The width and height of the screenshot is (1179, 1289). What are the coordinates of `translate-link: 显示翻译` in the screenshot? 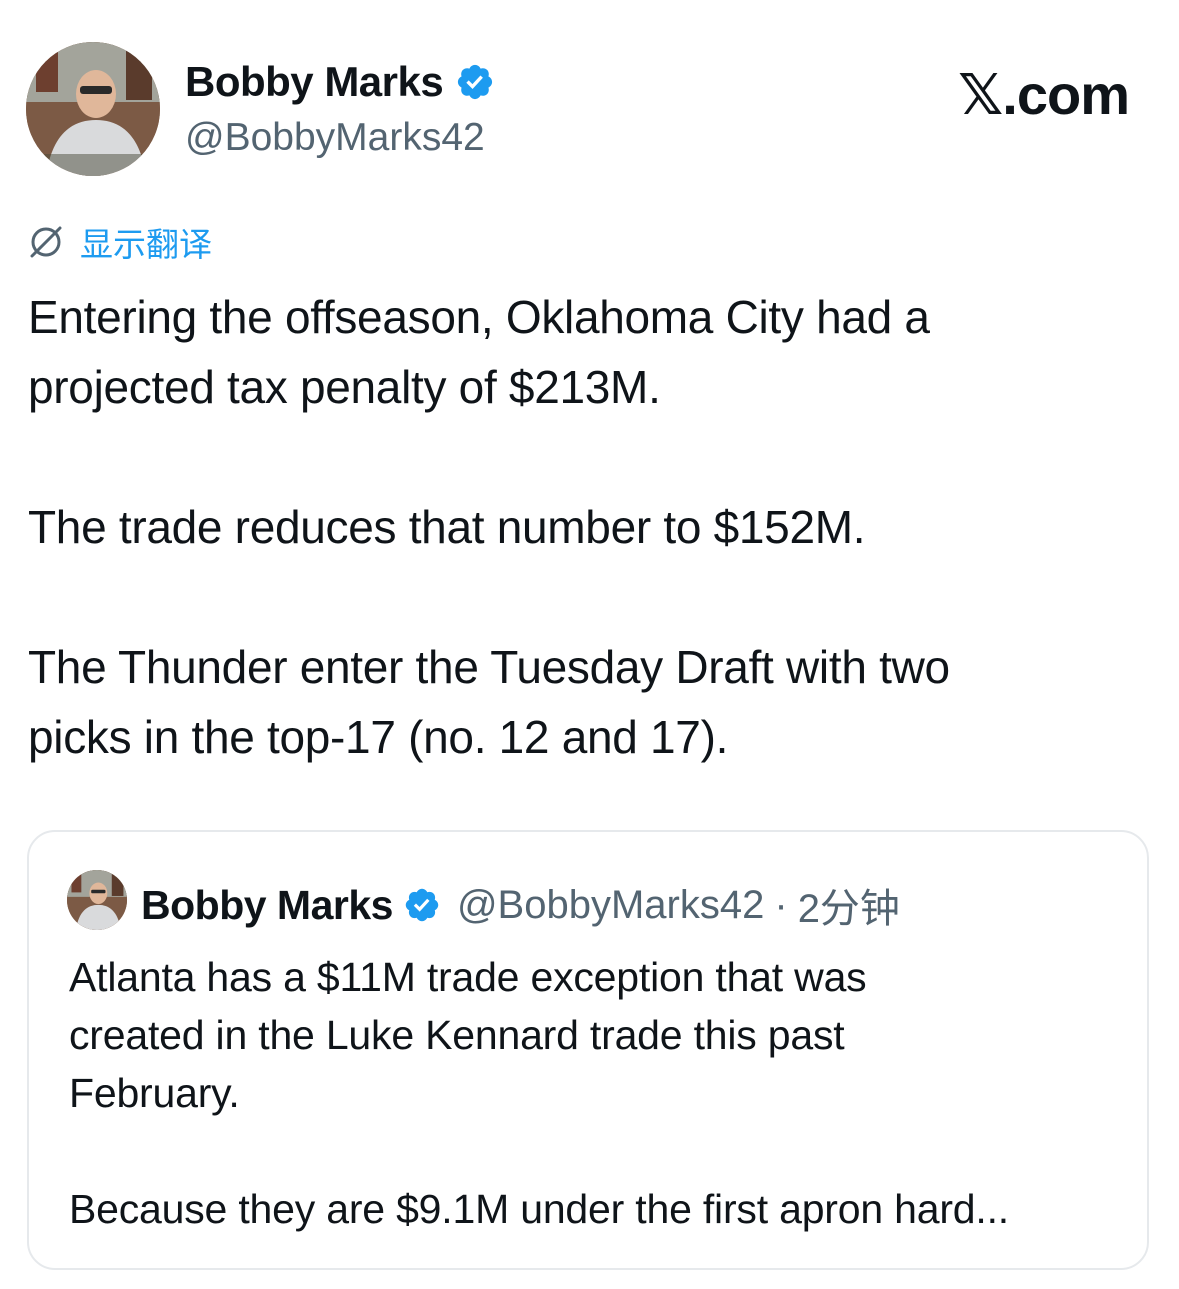 It's located at (119, 242).